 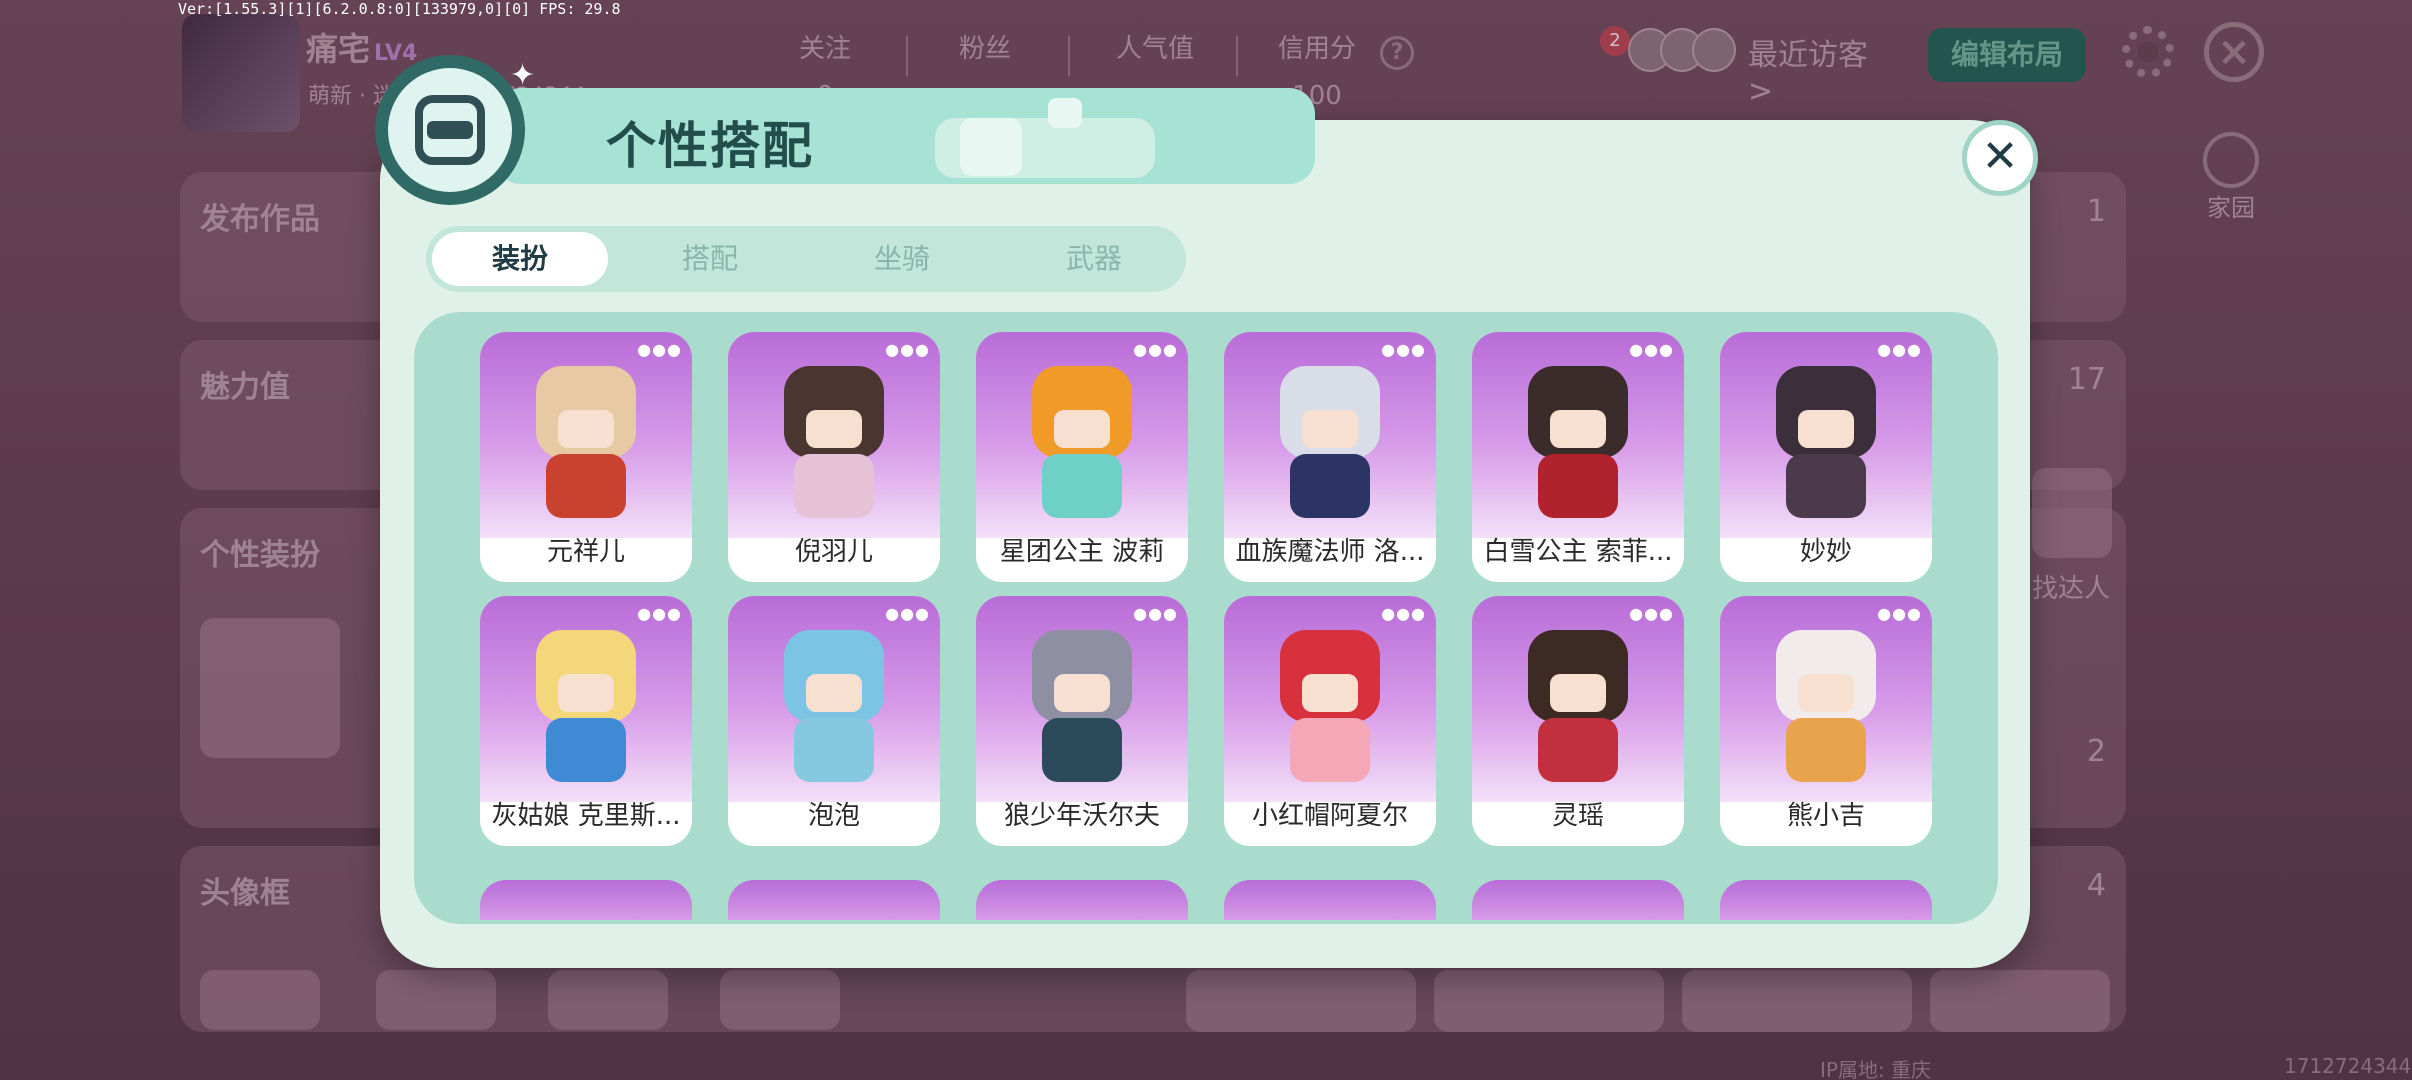 What do you see at coordinates (450, 130) in the screenshot?
I see `ninja-head-icon` at bounding box center [450, 130].